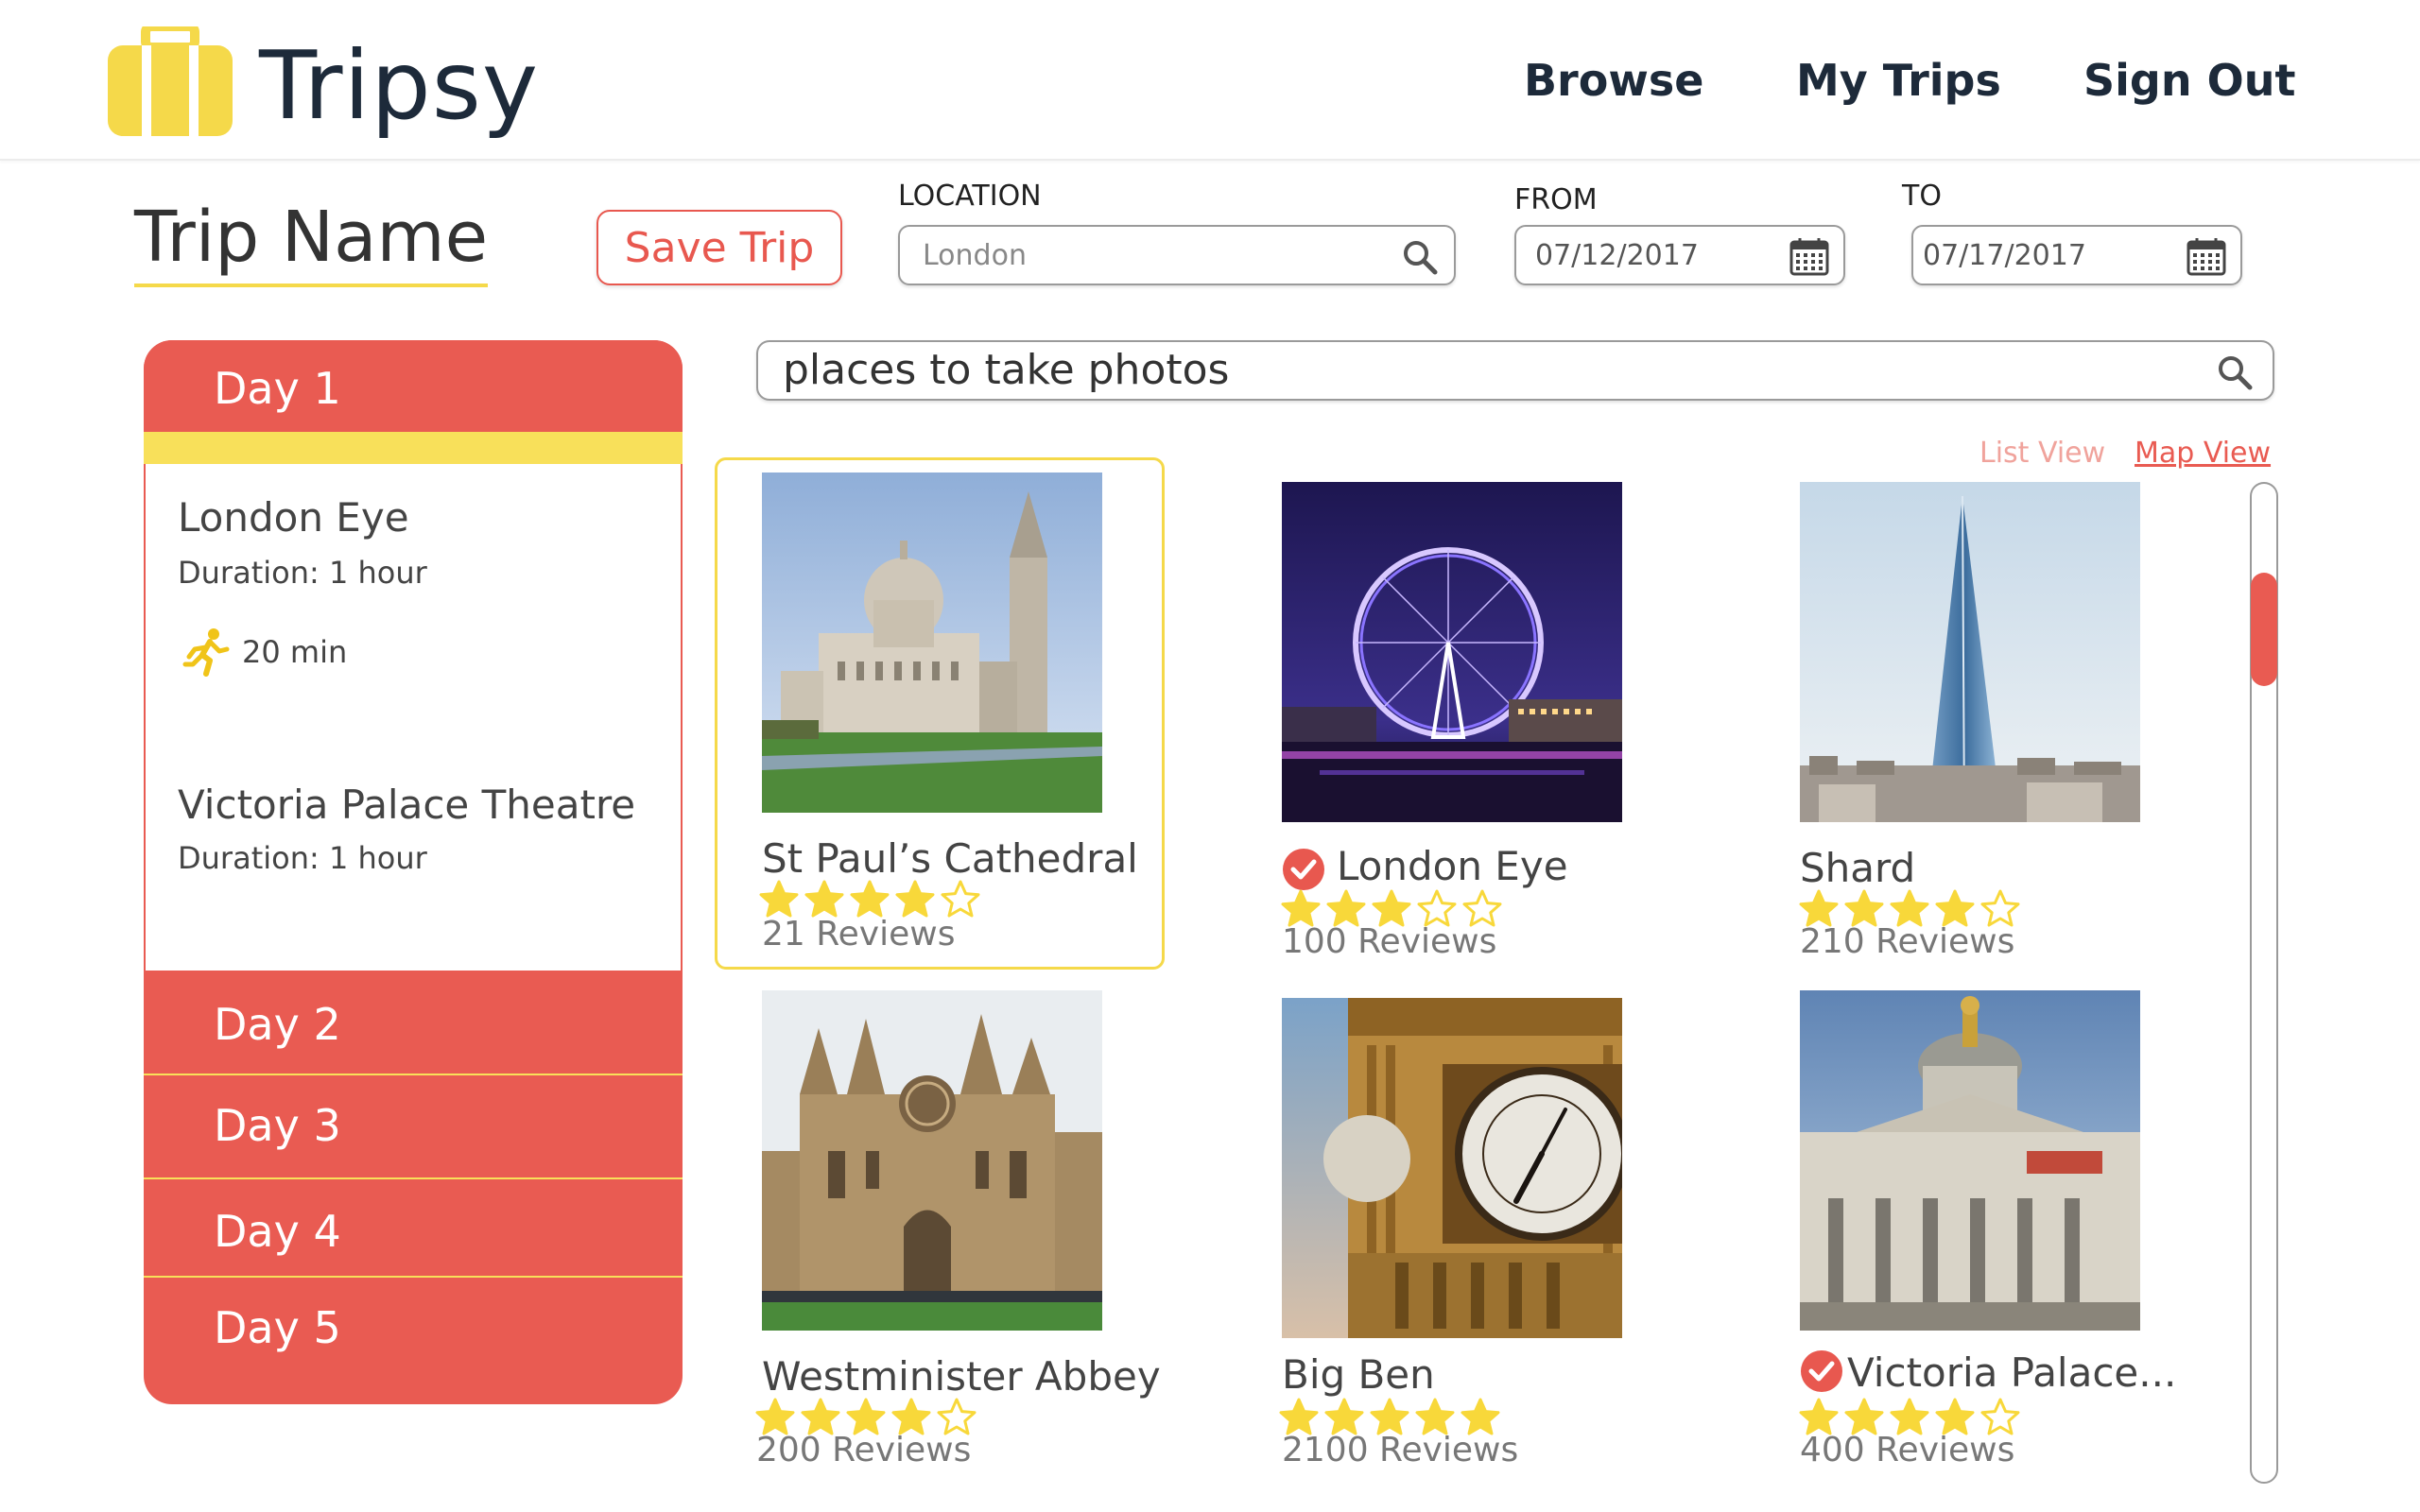 Image resolution: width=2420 pixels, height=1512 pixels. Describe the element at coordinates (2264, 629) in the screenshot. I see `scrollbar-thumb` at that location.